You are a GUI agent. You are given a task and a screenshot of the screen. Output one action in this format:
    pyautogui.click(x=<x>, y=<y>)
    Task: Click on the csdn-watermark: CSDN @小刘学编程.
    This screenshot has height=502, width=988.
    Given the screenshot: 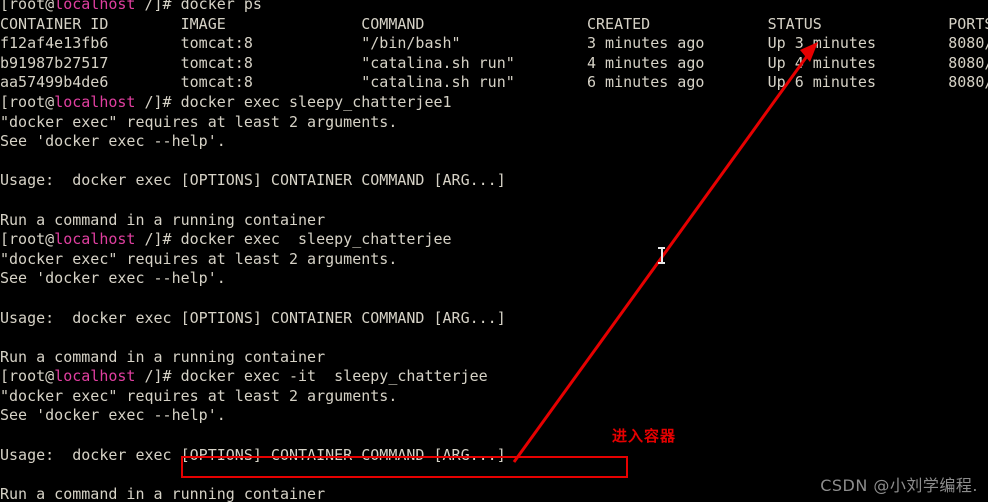 What is the action you would take?
    pyautogui.click(x=899, y=486)
    